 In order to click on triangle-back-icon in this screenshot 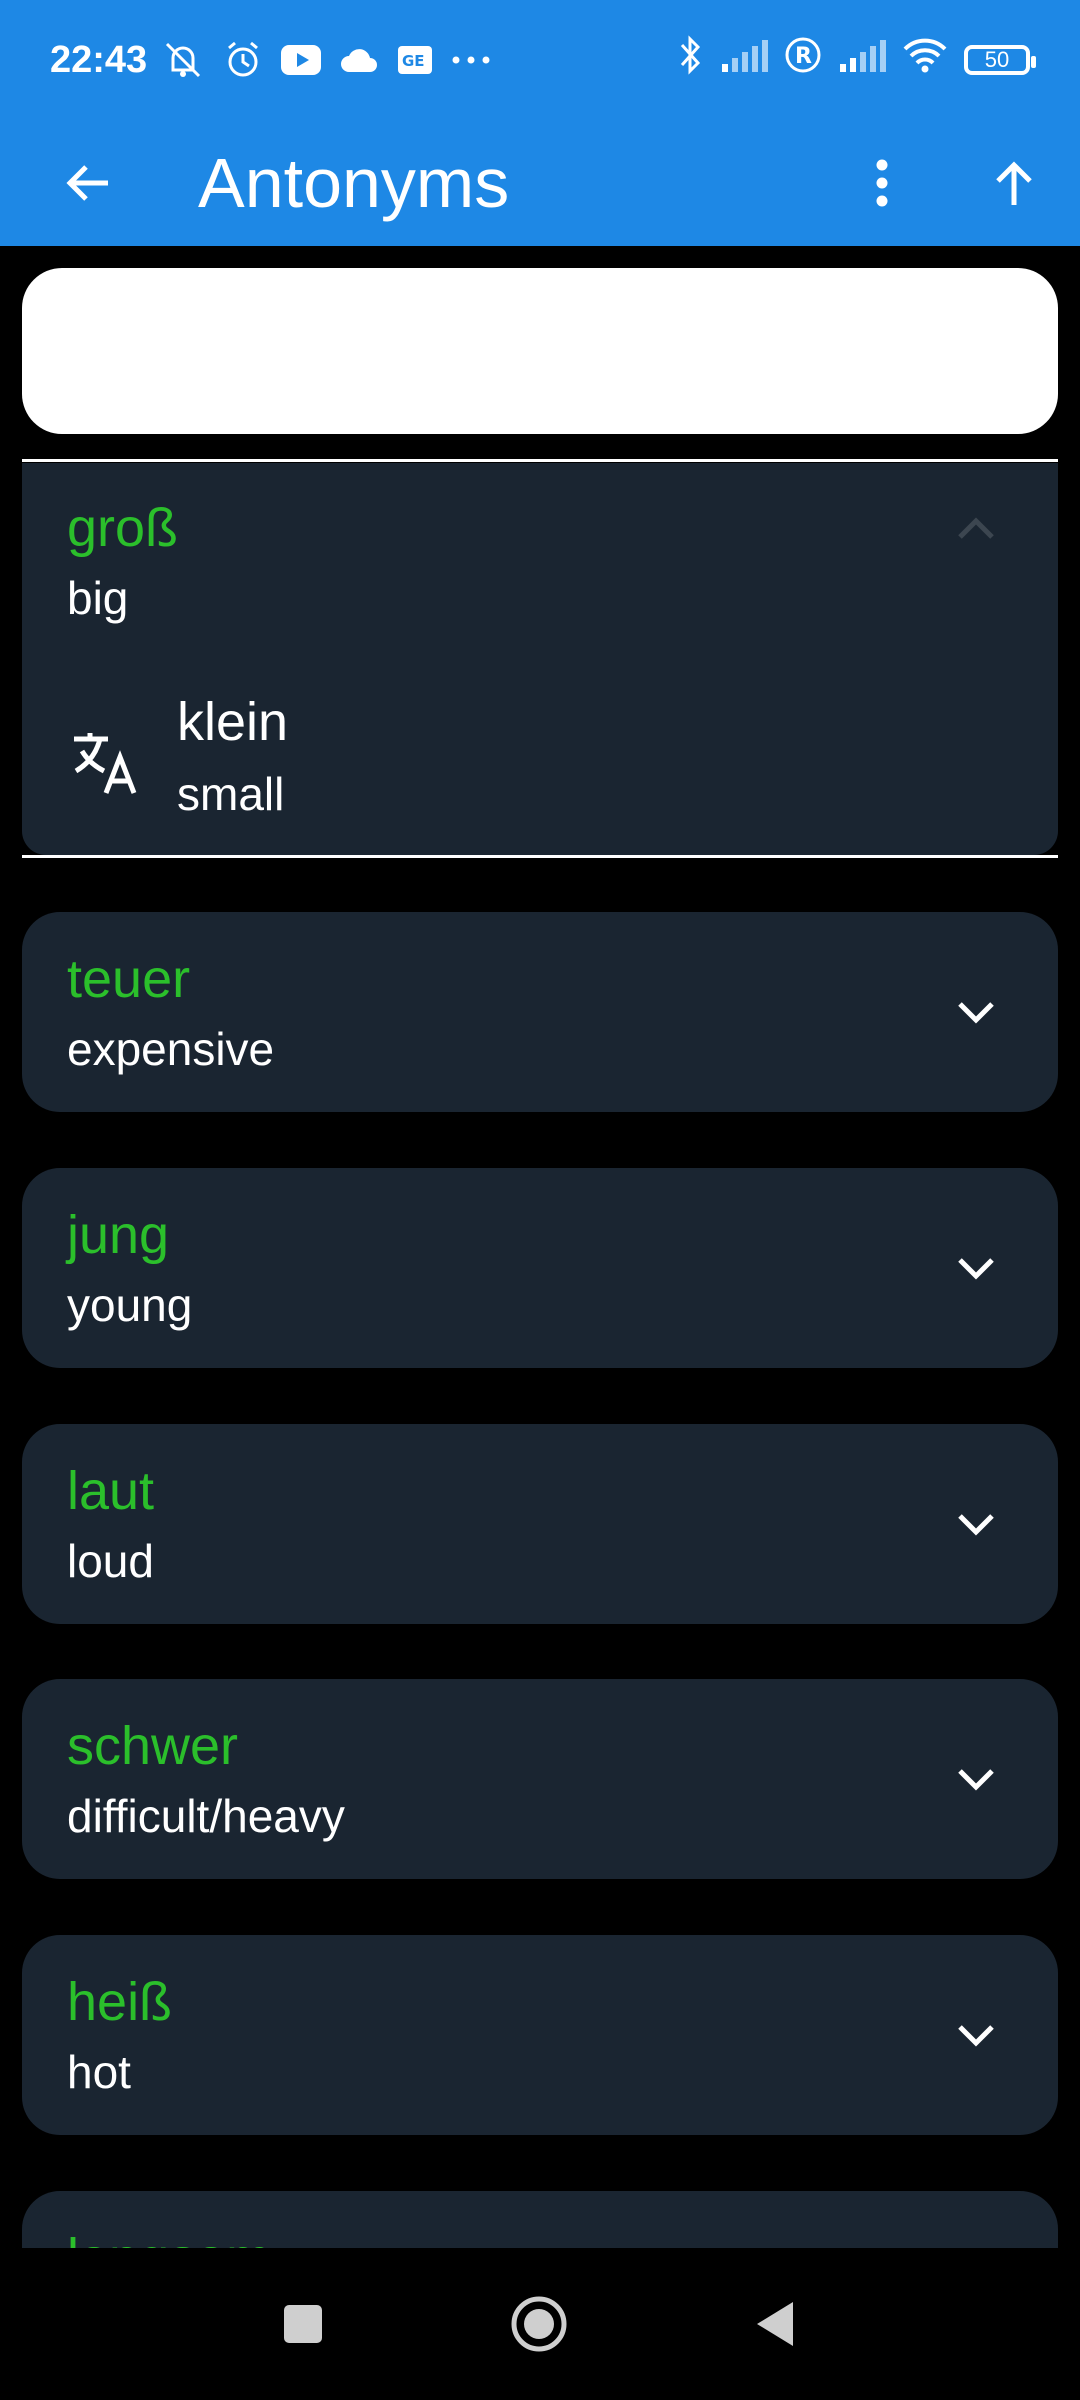, I will do `click(775, 2324)`.